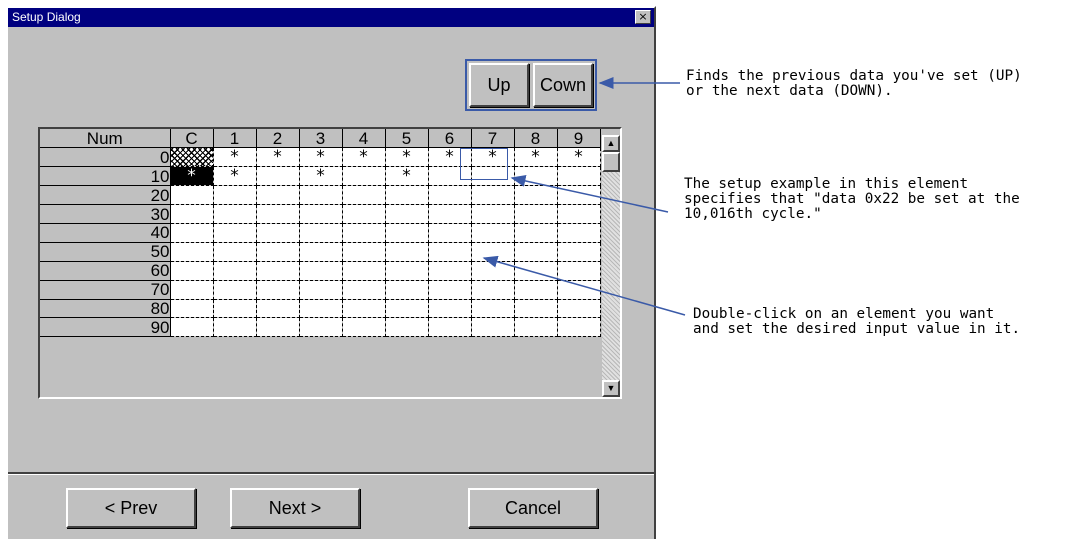 The width and height of the screenshot is (1065, 539). I want to click on element-arrow, so click(589, 194).